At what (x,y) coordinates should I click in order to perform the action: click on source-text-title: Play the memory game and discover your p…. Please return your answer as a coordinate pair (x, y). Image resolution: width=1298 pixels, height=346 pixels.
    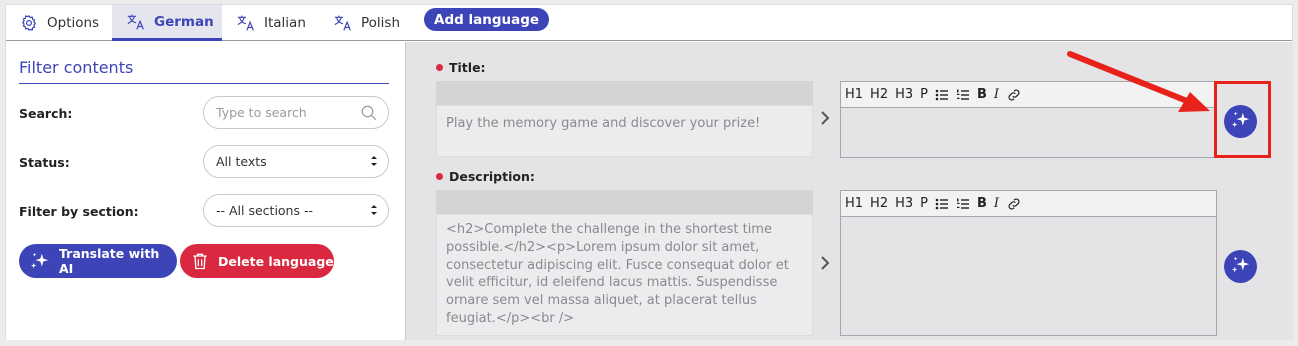
    Looking at the image, I should click on (624, 131).